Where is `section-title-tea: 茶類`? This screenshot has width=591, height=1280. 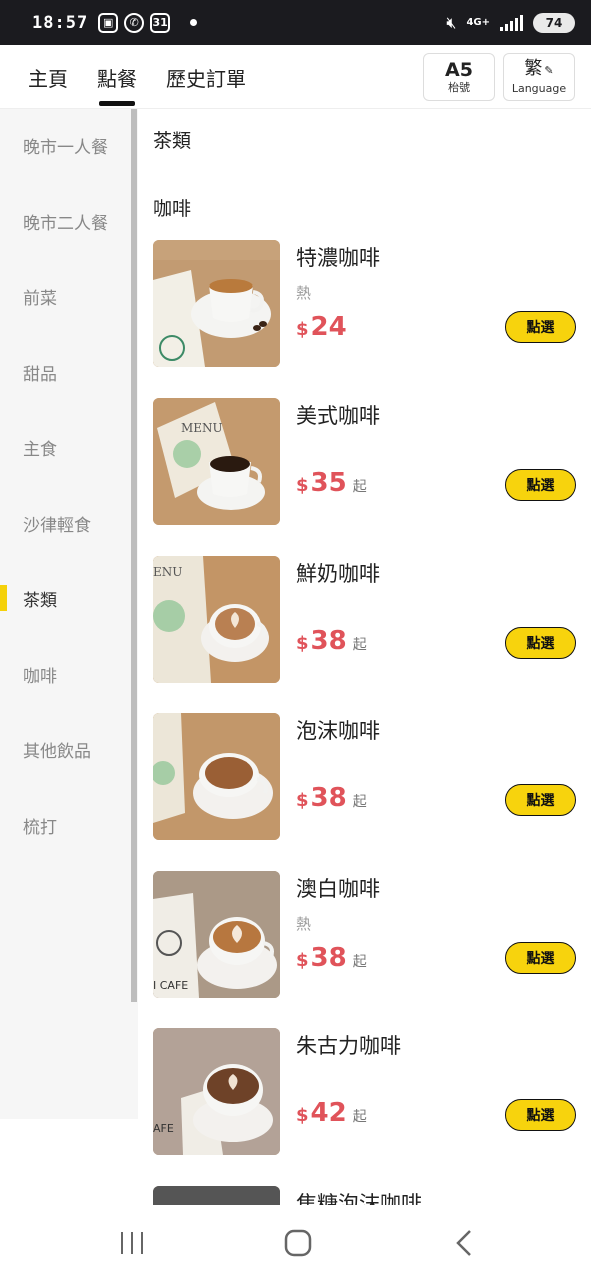
section-title-tea: 茶類 is located at coordinates (172, 141).